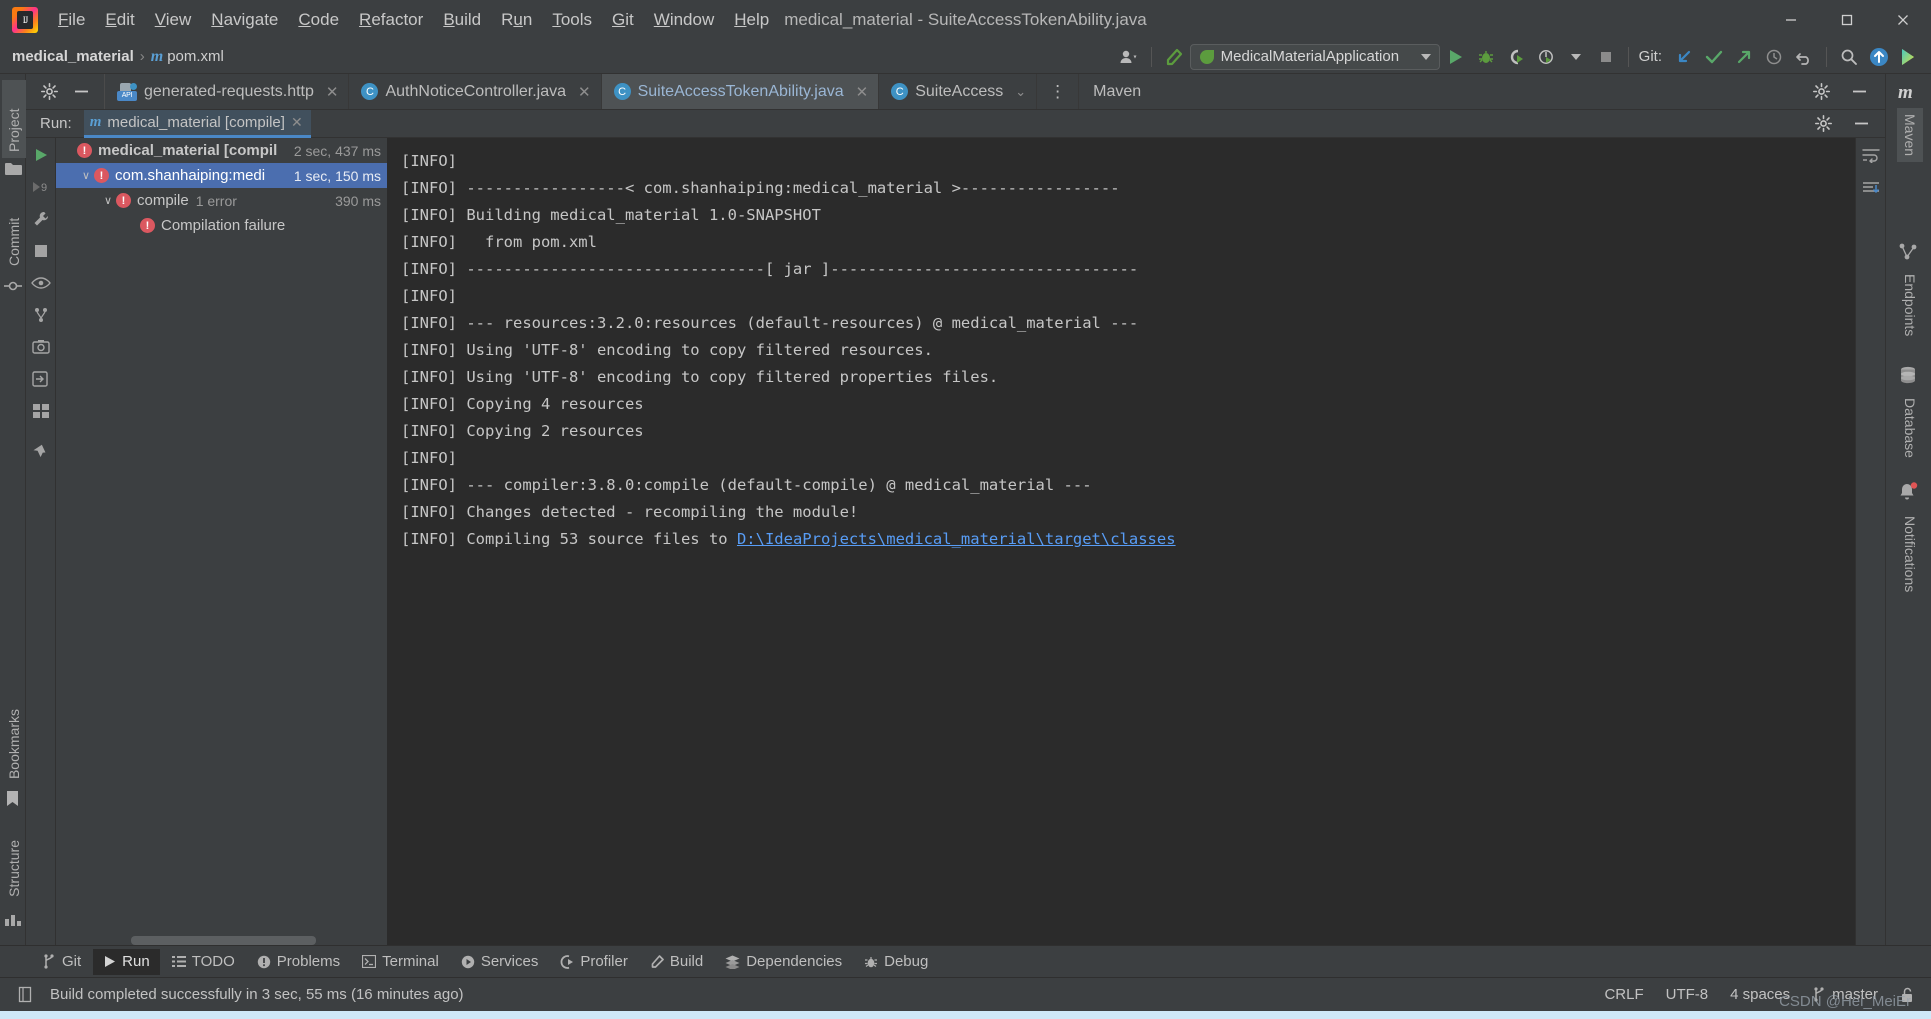  Describe the element at coordinates (391, 20) in the screenshot. I see `menu-refactor: Refactor` at that location.